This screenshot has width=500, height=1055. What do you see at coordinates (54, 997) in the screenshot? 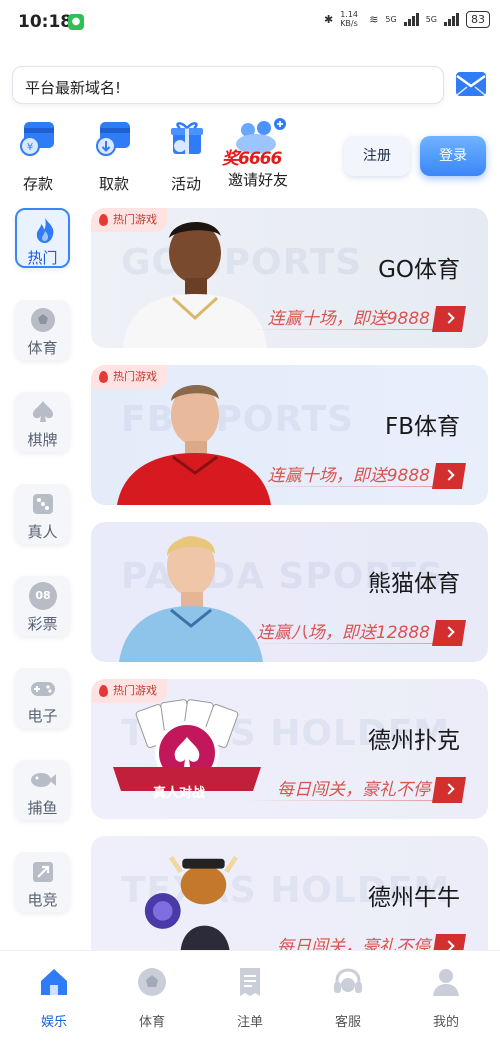
I see `nav-entertainment: 娱乐` at bounding box center [54, 997].